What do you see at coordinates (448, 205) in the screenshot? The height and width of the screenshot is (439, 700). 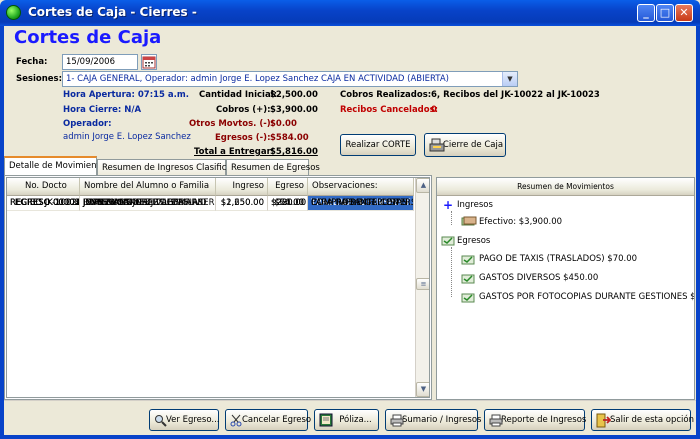 I see `plus-icon: +` at bounding box center [448, 205].